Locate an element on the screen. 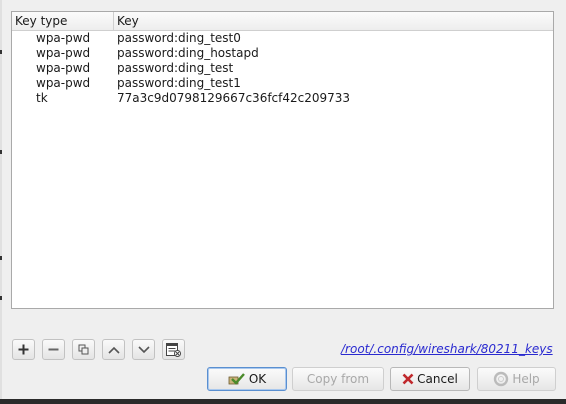 This screenshot has height=404, width=566. help-icon is located at coordinates (501, 379).